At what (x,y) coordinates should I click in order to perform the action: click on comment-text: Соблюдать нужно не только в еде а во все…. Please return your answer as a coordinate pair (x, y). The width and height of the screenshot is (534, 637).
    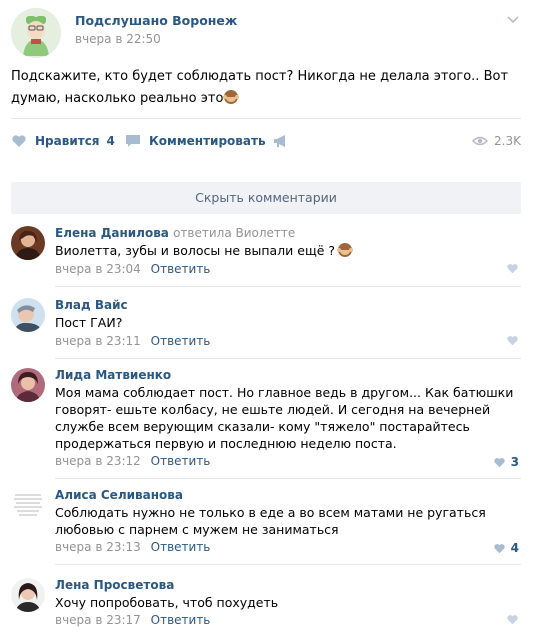
    Looking at the image, I should click on (270, 521).